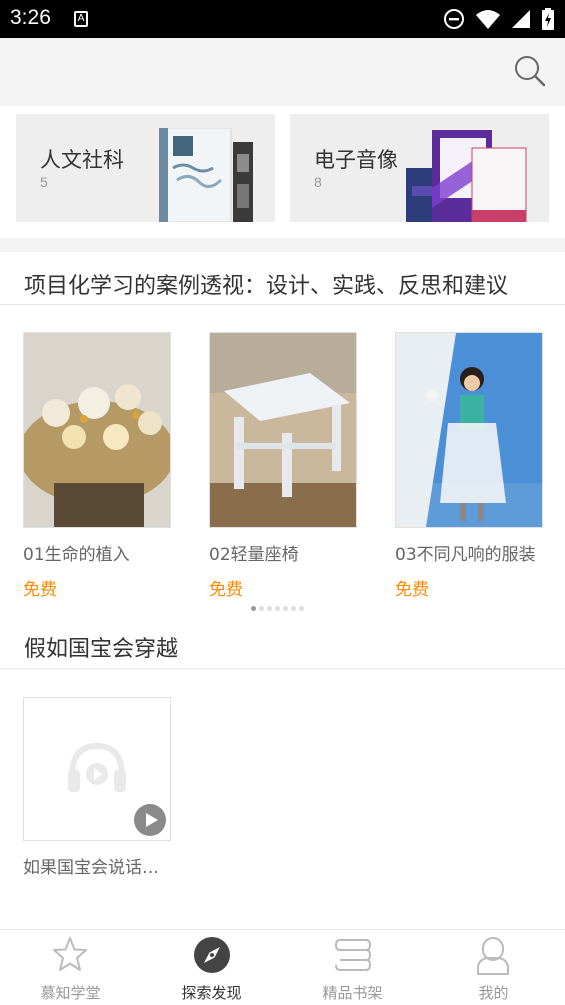 Image resolution: width=565 pixels, height=1005 pixels. I want to click on card-title: 03不同凡响的服装, so click(465, 555).